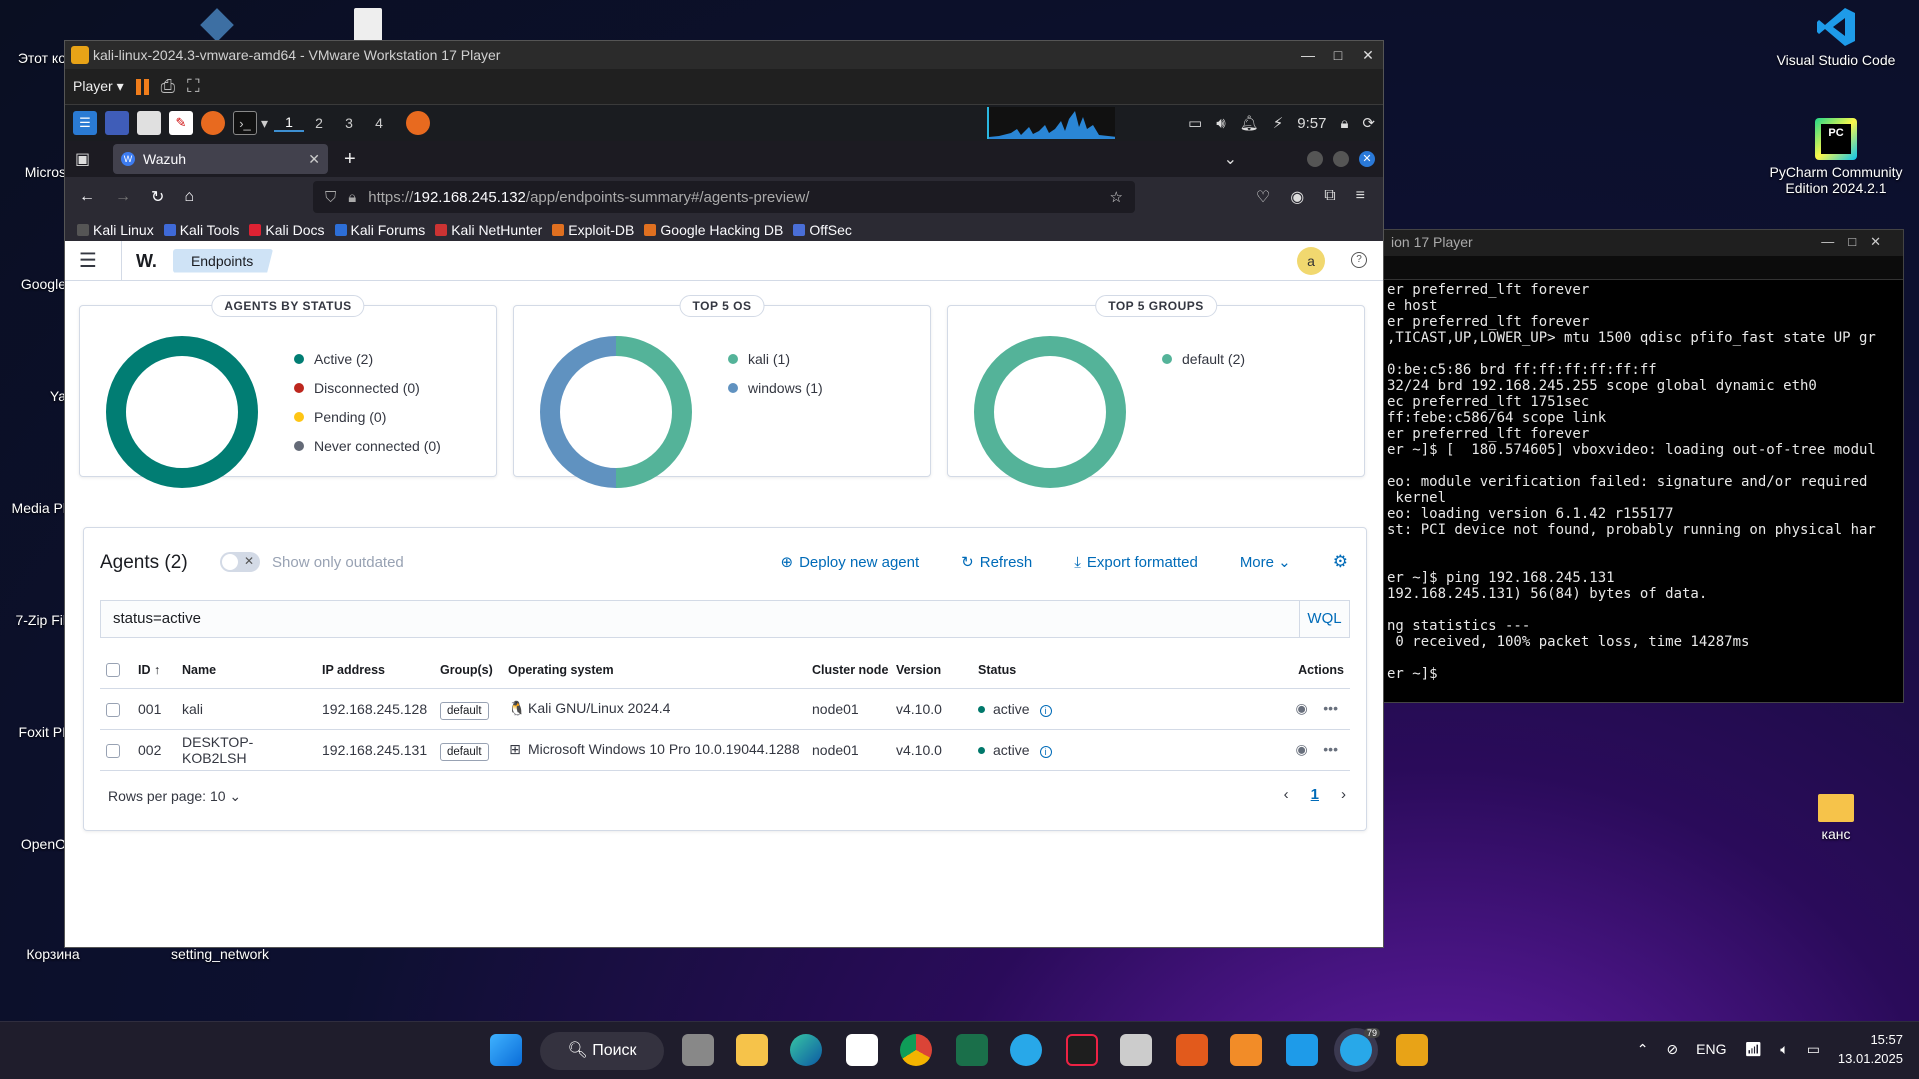 This screenshot has width=1919, height=1079. Describe the element at coordinates (862, 1050) in the screenshot. I see `ms-store-icon` at that location.